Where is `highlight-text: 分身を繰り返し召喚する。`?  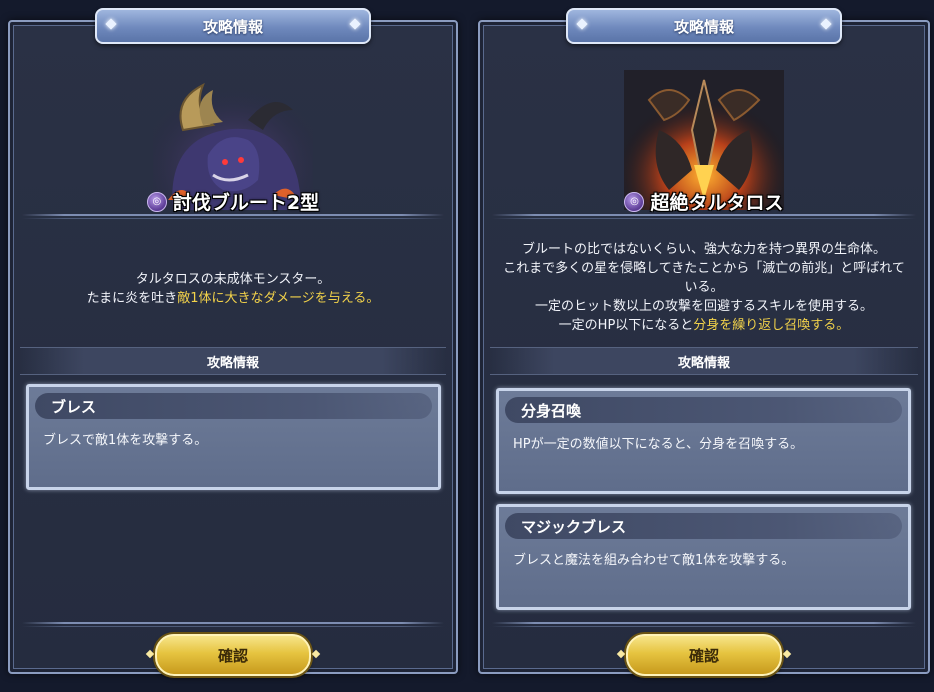
highlight-text: 分身を繰り返し召喚する。 is located at coordinates (771, 325).